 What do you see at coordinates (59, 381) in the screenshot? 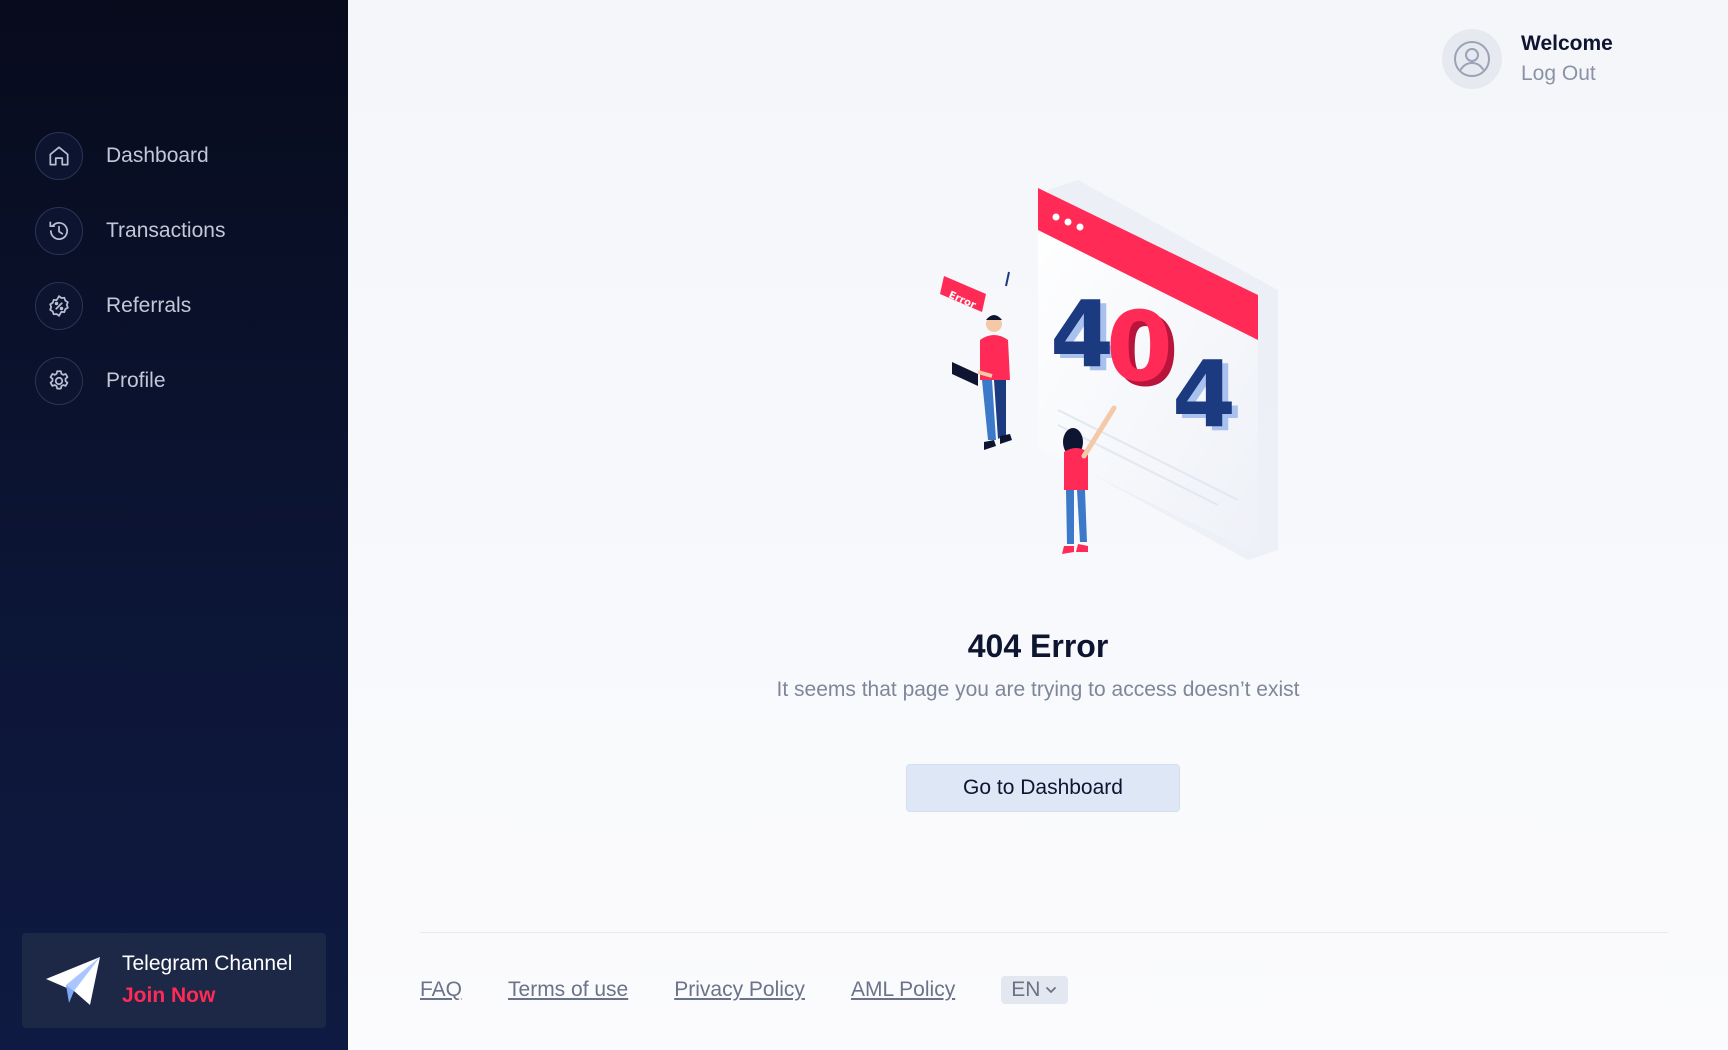
I see `gear-icon` at bounding box center [59, 381].